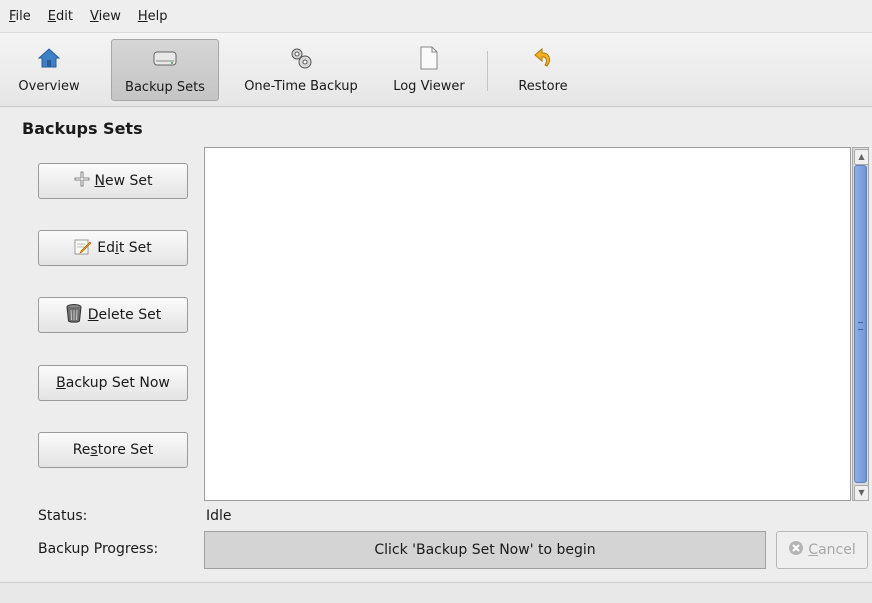  What do you see at coordinates (93, 315) in the screenshot?
I see `delete-set-label-mnemonic: D` at bounding box center [93, 315].